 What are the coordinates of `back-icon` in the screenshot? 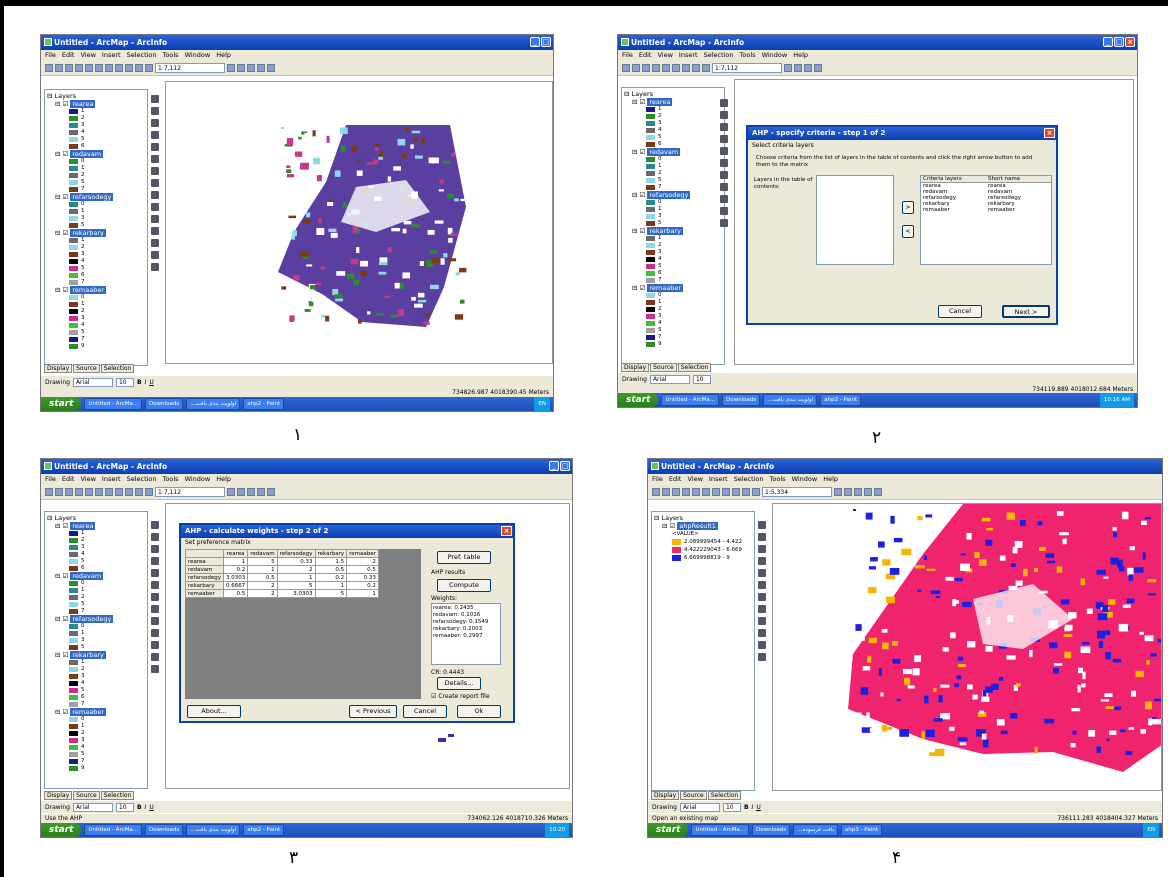 It's located at (155, 585).